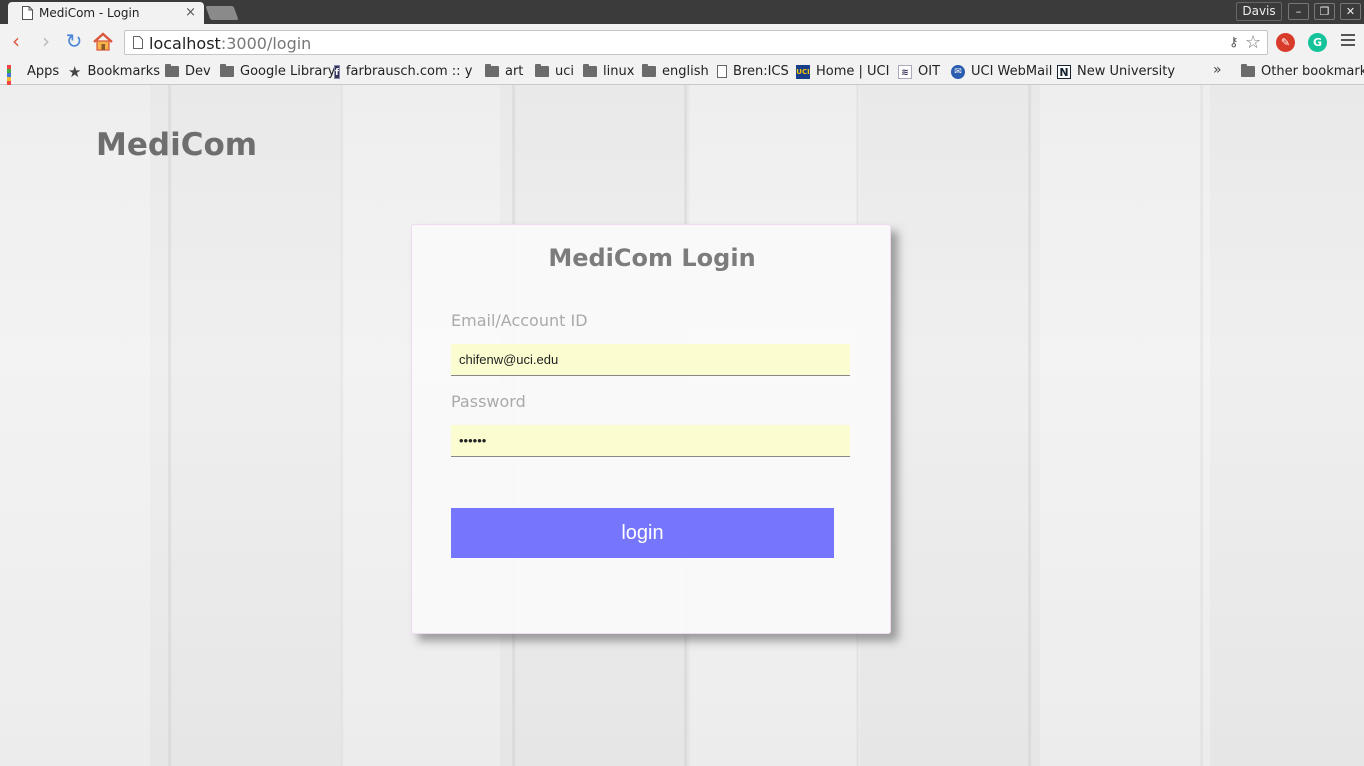  Describe the element at coordinates (650, 360) in the screenshot. I see `email-field` at that location.